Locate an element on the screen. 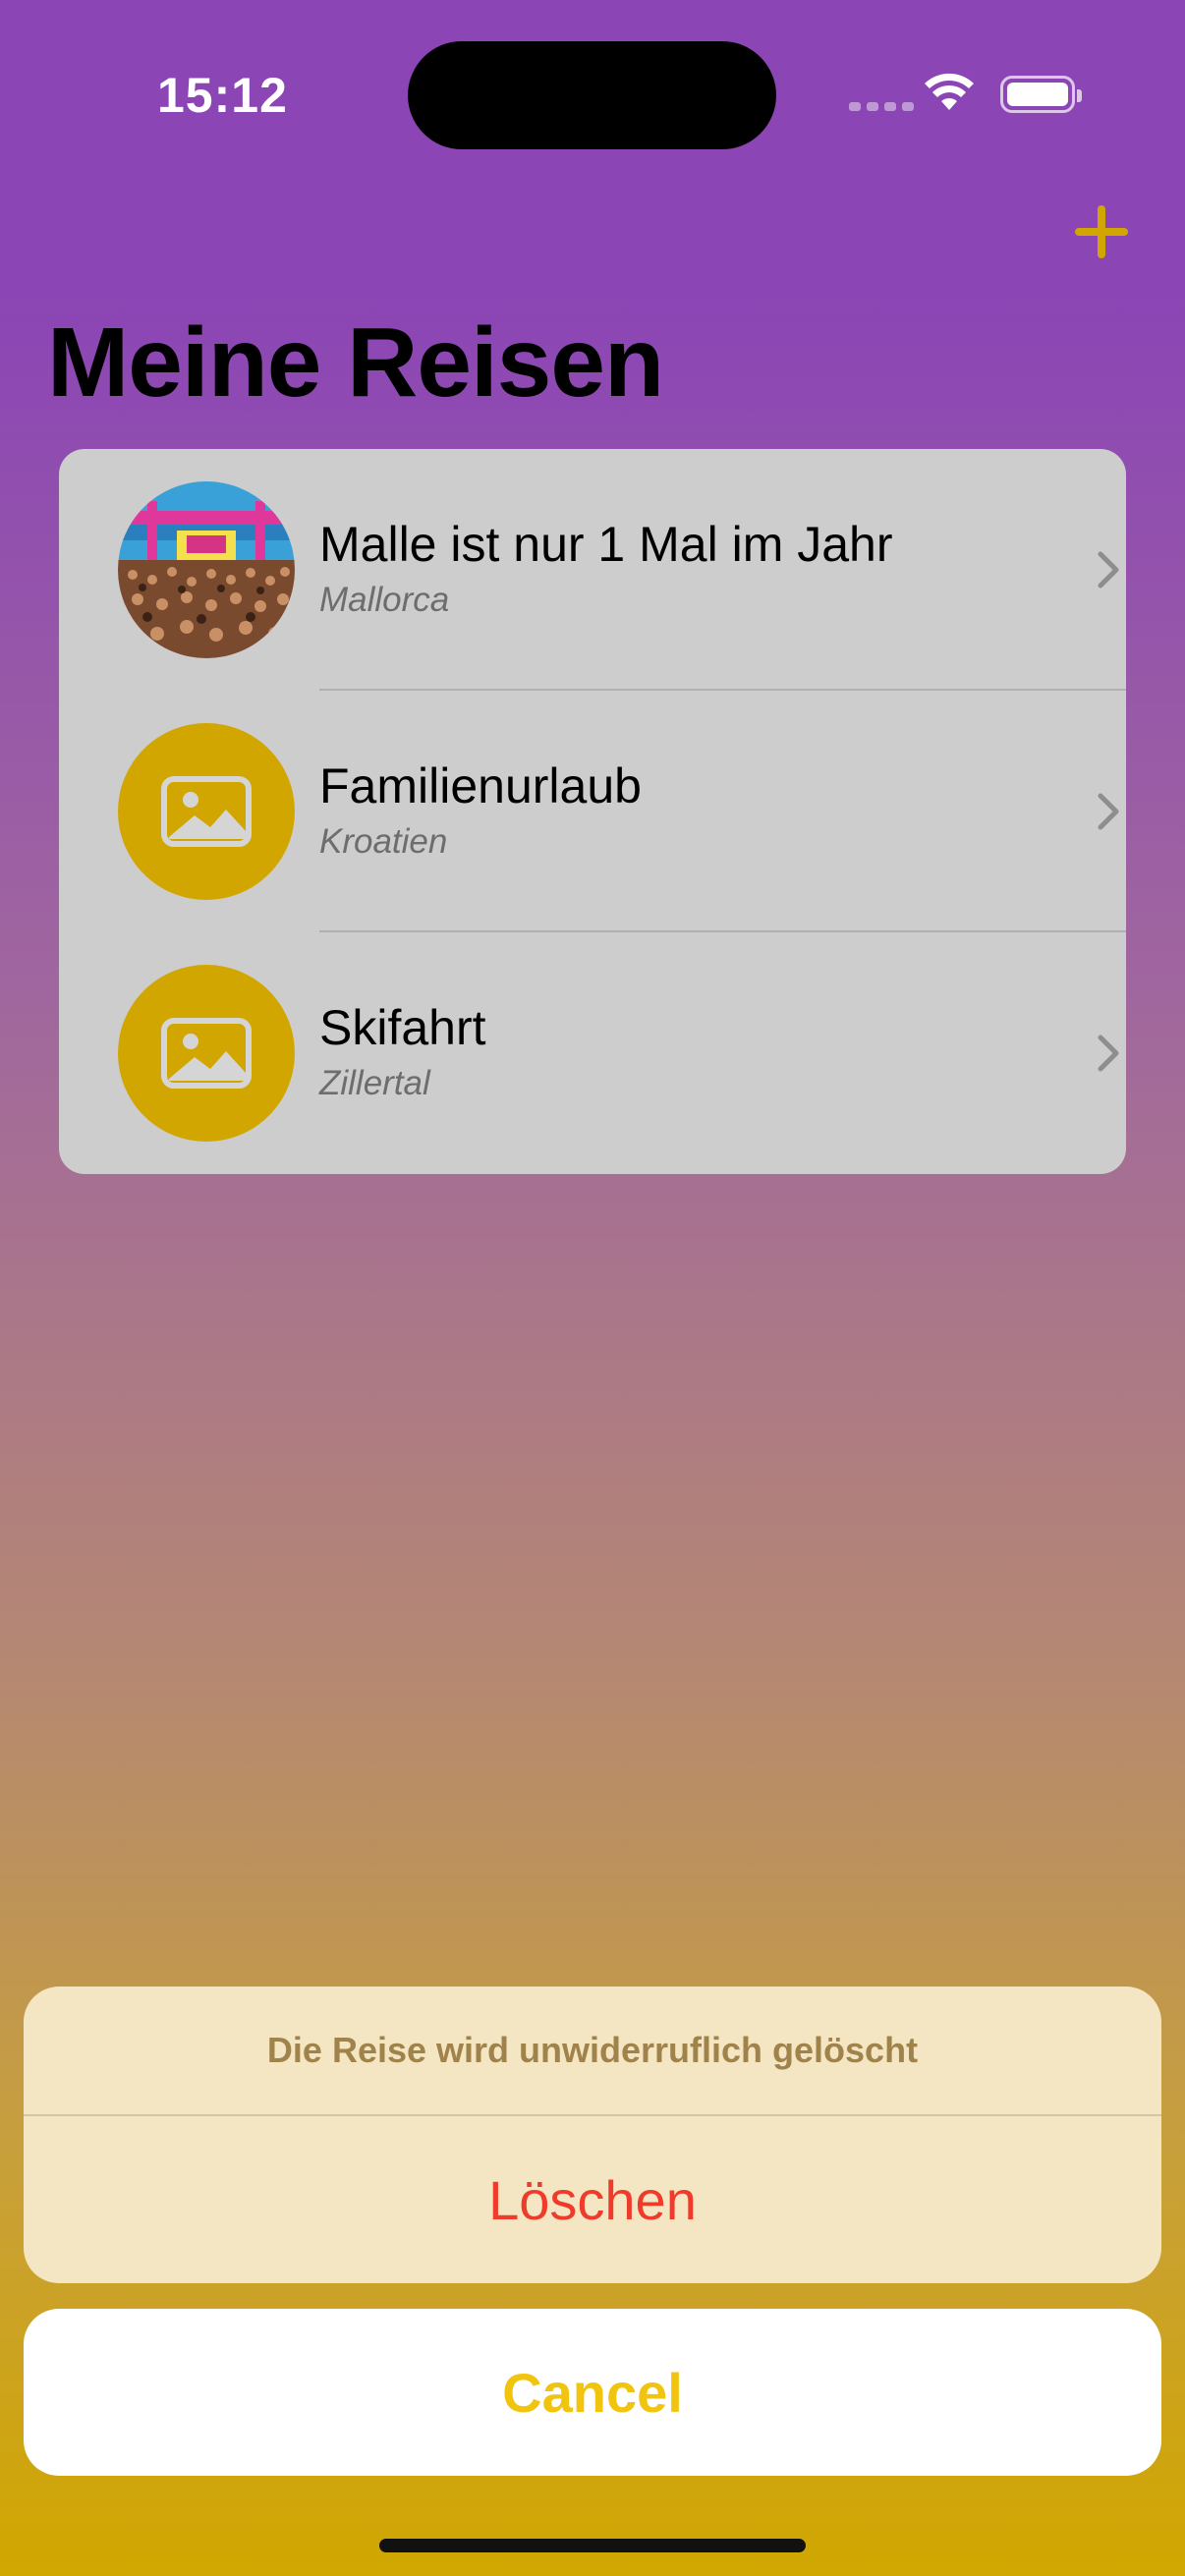  trip-location: Kroatien is located at coordinates (384, 841).